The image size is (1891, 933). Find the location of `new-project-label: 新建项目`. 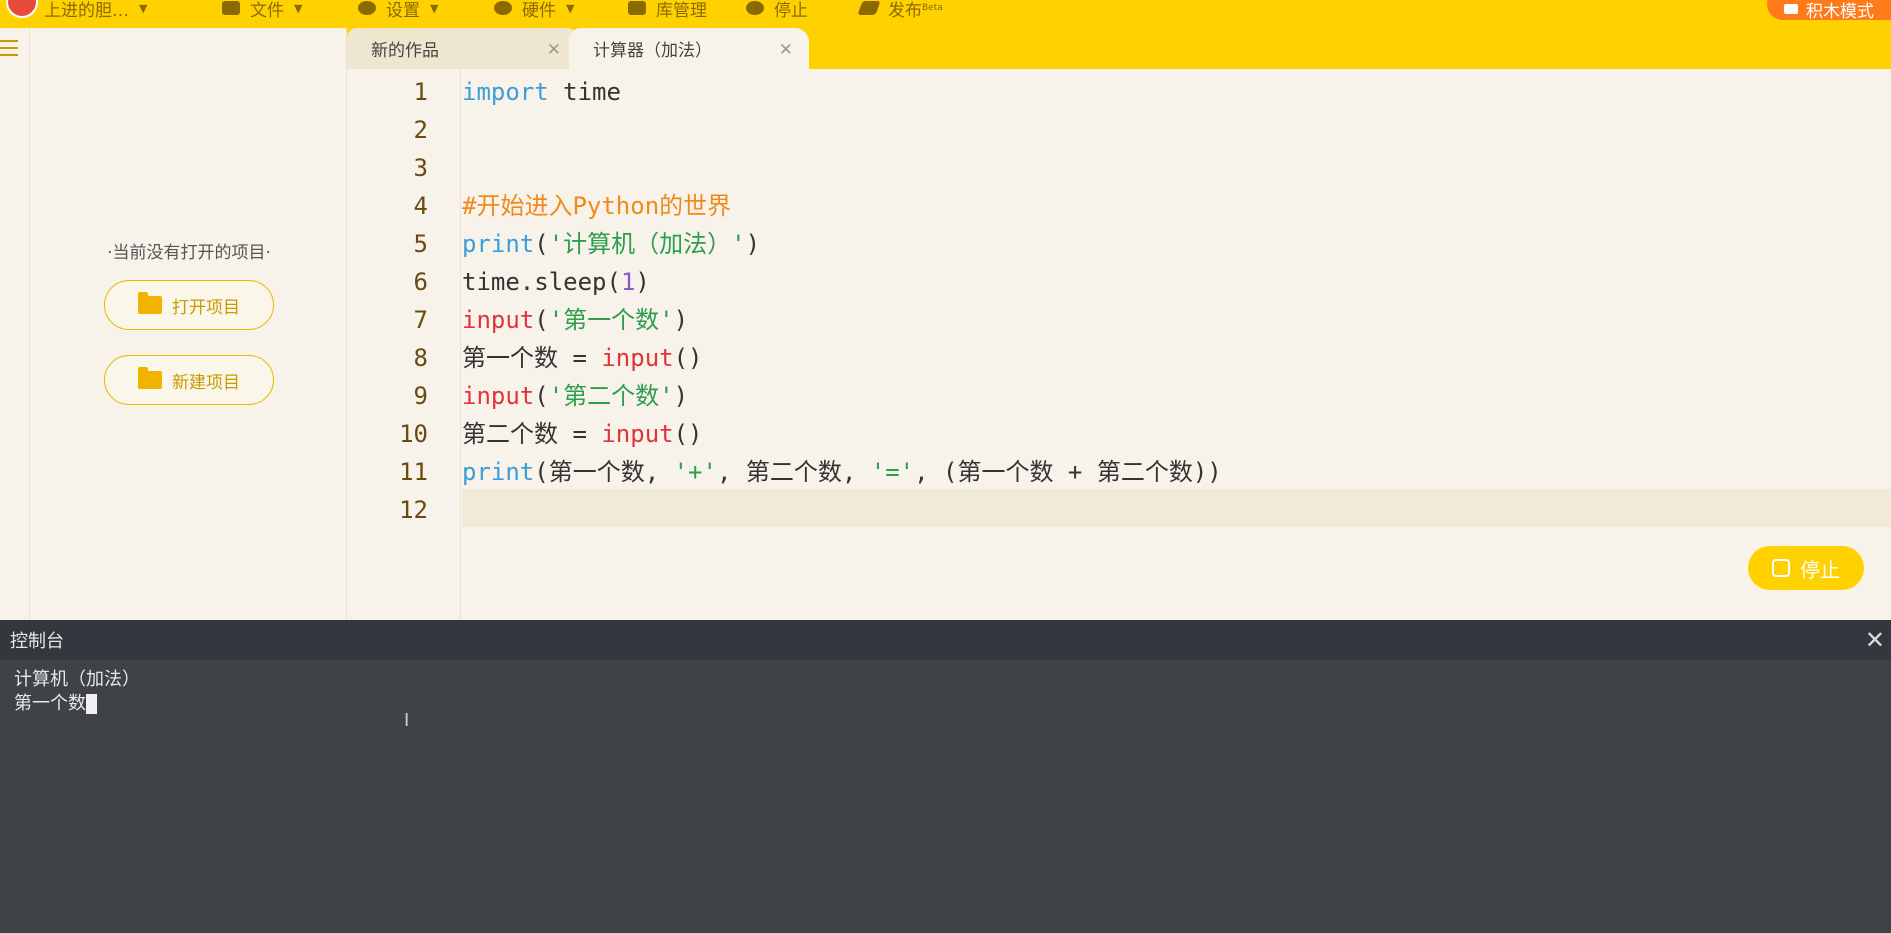

new-project-label: 新建项目 is located at coordinates (206, 382).